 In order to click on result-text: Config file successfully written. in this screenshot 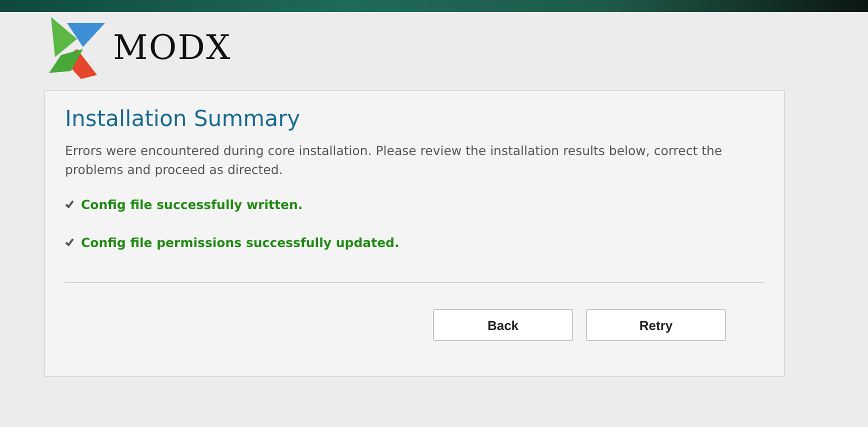, I will do `click(192, 204)`.